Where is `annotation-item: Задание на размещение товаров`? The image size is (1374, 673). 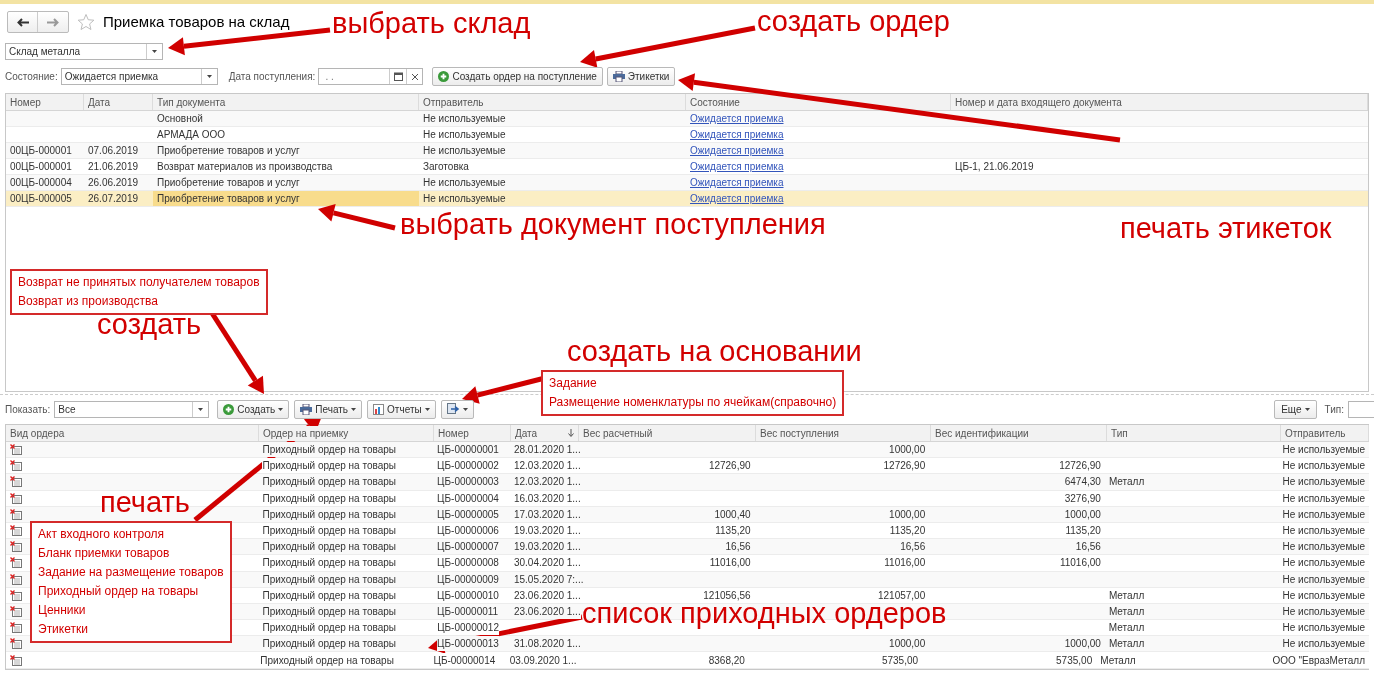
annotation-item: Задание на размещение товаров is located at coordinates (131, 572).